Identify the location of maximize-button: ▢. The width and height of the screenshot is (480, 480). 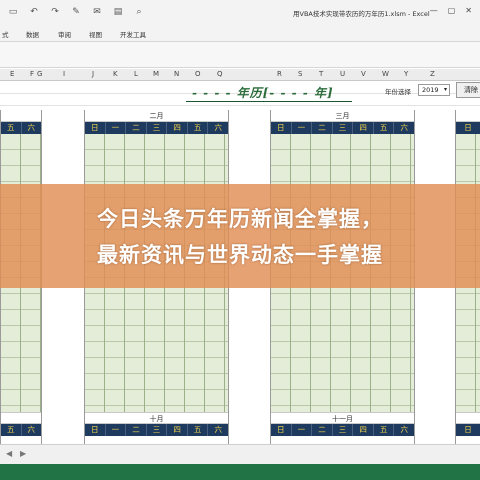
(452, 10).